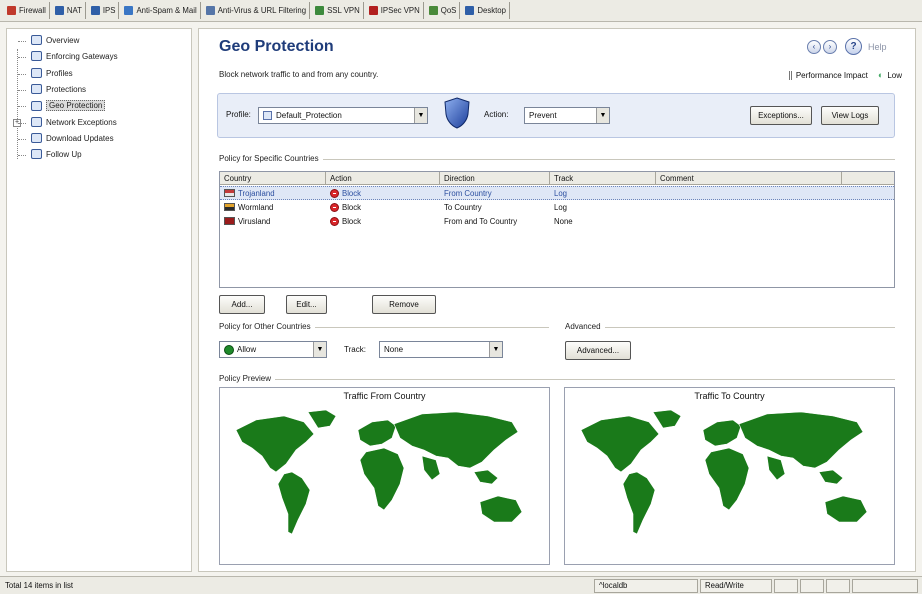 This screenshot has width=922, height=594. Describe the element at coordinates (36, 122) in the screenshot. I see `network-exceptions-icon` at that location.